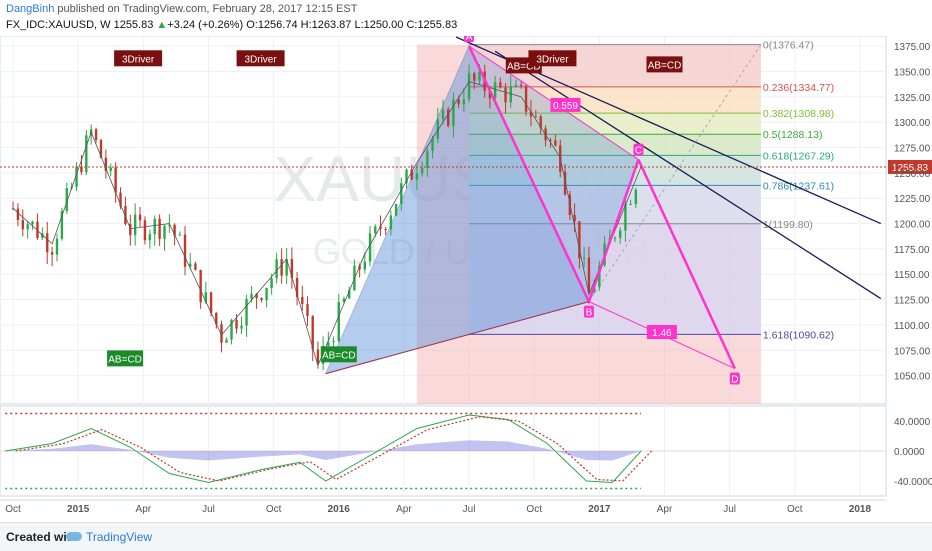  What do you see at coordinates (912, 199) in the screenshot?
I see `price-tick-label: 1225.00` at bounding box center [912, 199].